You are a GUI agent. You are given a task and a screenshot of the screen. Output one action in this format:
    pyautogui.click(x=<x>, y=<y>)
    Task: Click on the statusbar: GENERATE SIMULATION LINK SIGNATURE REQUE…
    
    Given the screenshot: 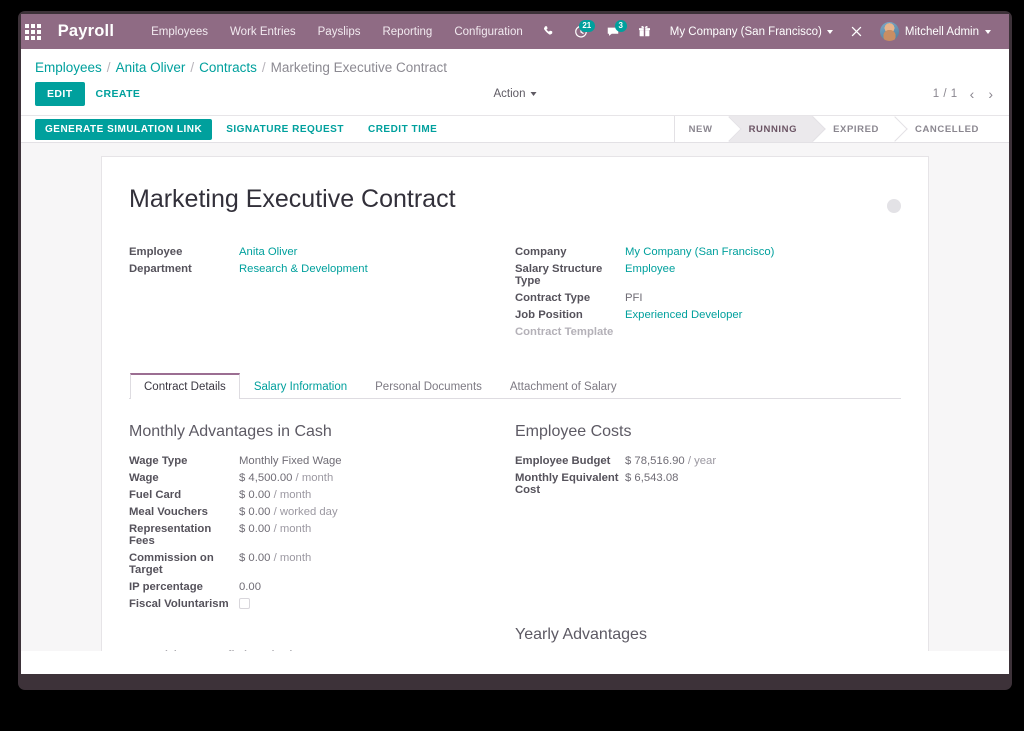 What is the action you would take?
    pyautogui.click(x=515, y=129)
    